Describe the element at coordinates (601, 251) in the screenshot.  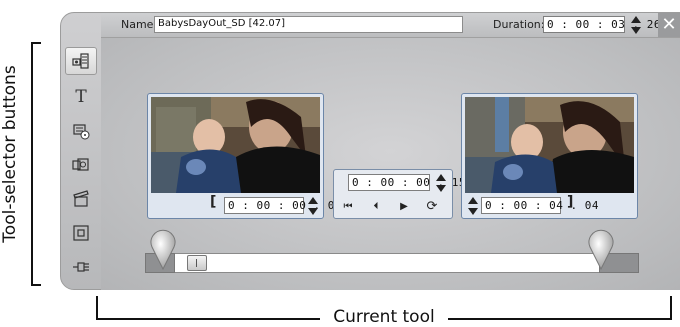
I see `end-trim-handle` at that location.